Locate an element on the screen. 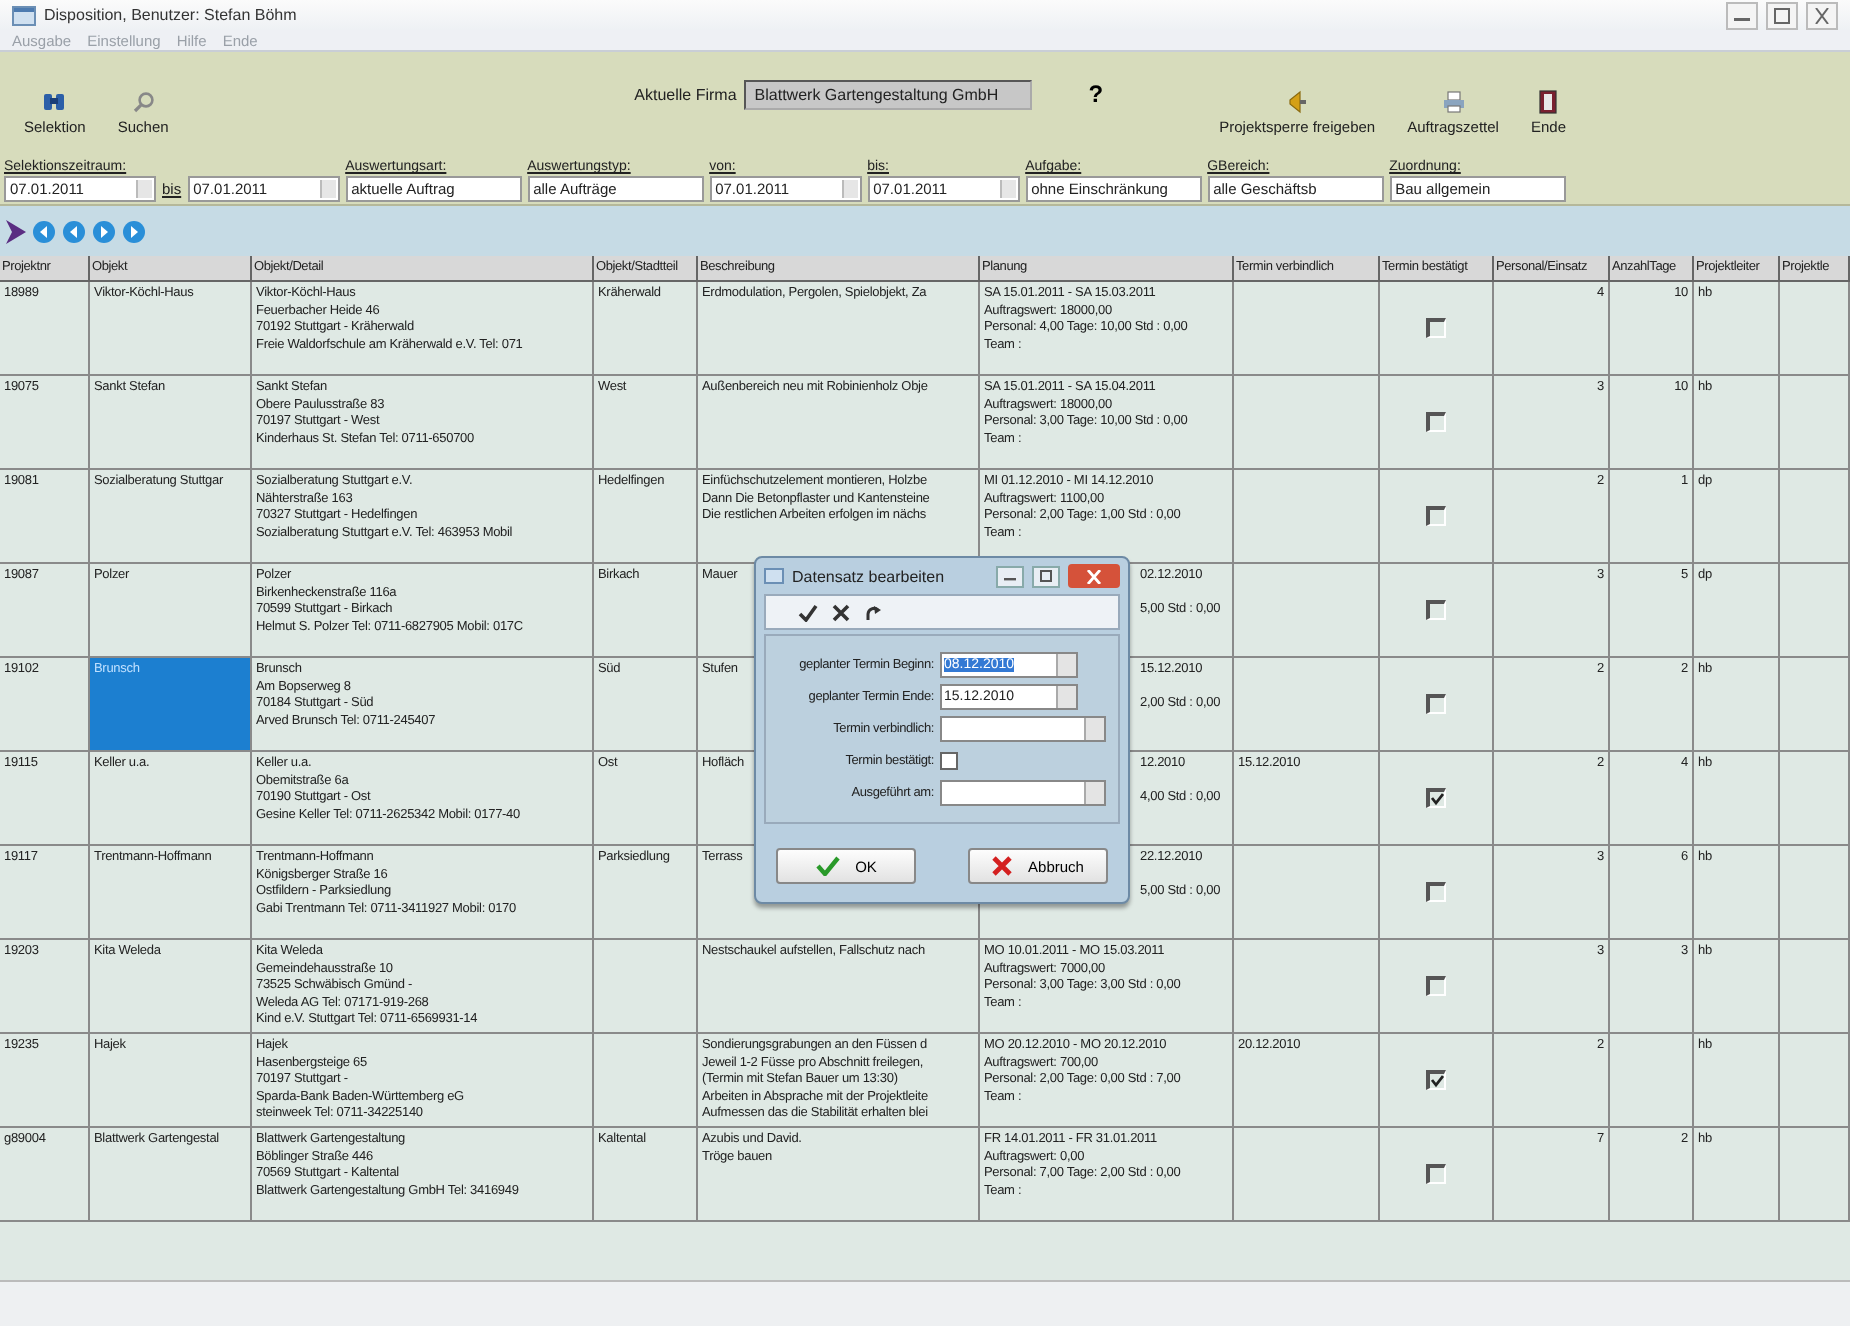 Image resolution: width=1850 pixels, height=1326 pixels. first-record-icon is located at coordinates (44, 231).